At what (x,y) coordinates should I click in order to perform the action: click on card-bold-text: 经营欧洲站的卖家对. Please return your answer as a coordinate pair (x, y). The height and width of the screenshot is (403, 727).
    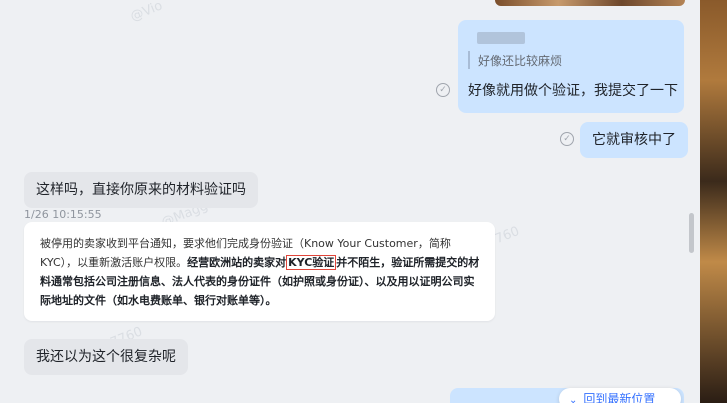
    Looking at the image, I should click on (237, 262).